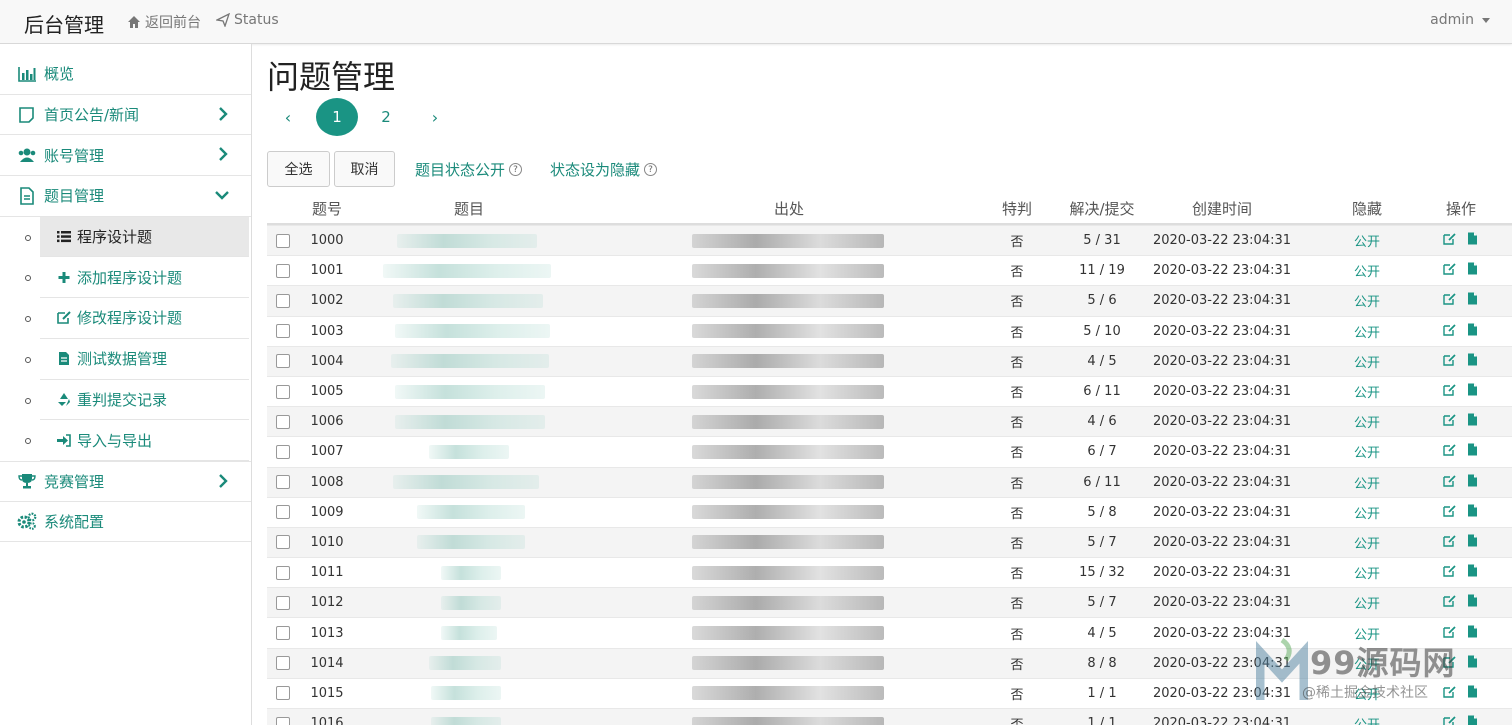 The image size is (1512, 725). I want to click on table-row: 1016 否 1 / 1 2020-03-22 23:04:31 公开, so click(889, 716).